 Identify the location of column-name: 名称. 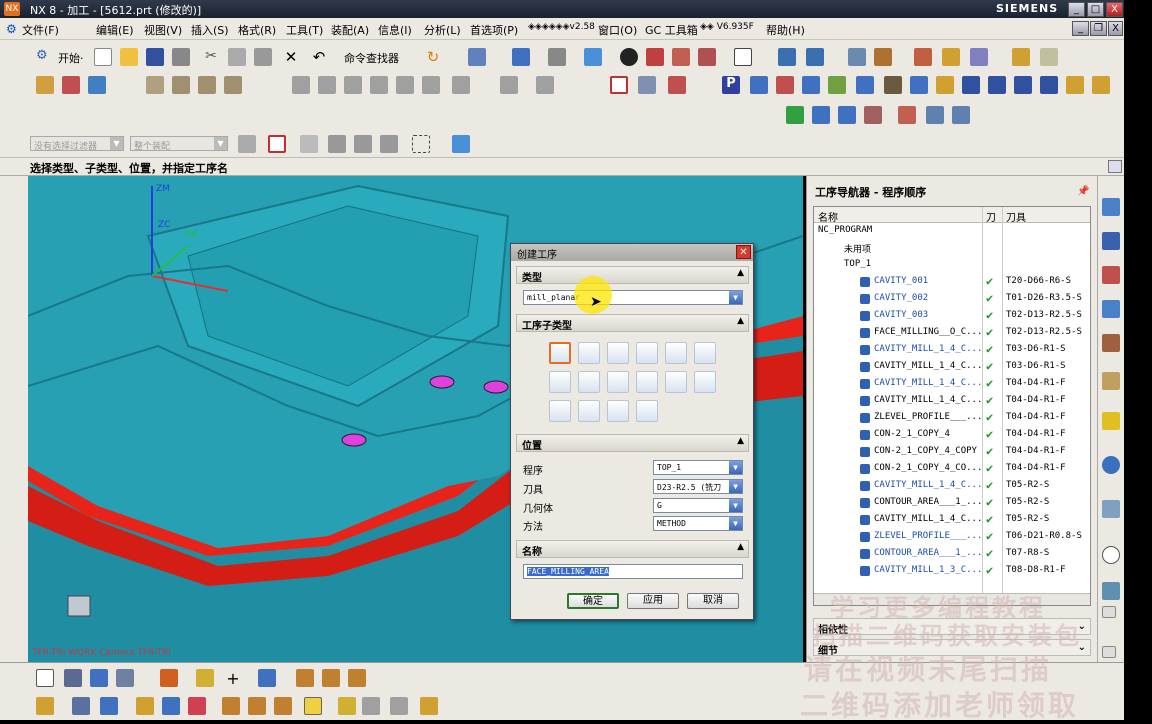
(828, 216).